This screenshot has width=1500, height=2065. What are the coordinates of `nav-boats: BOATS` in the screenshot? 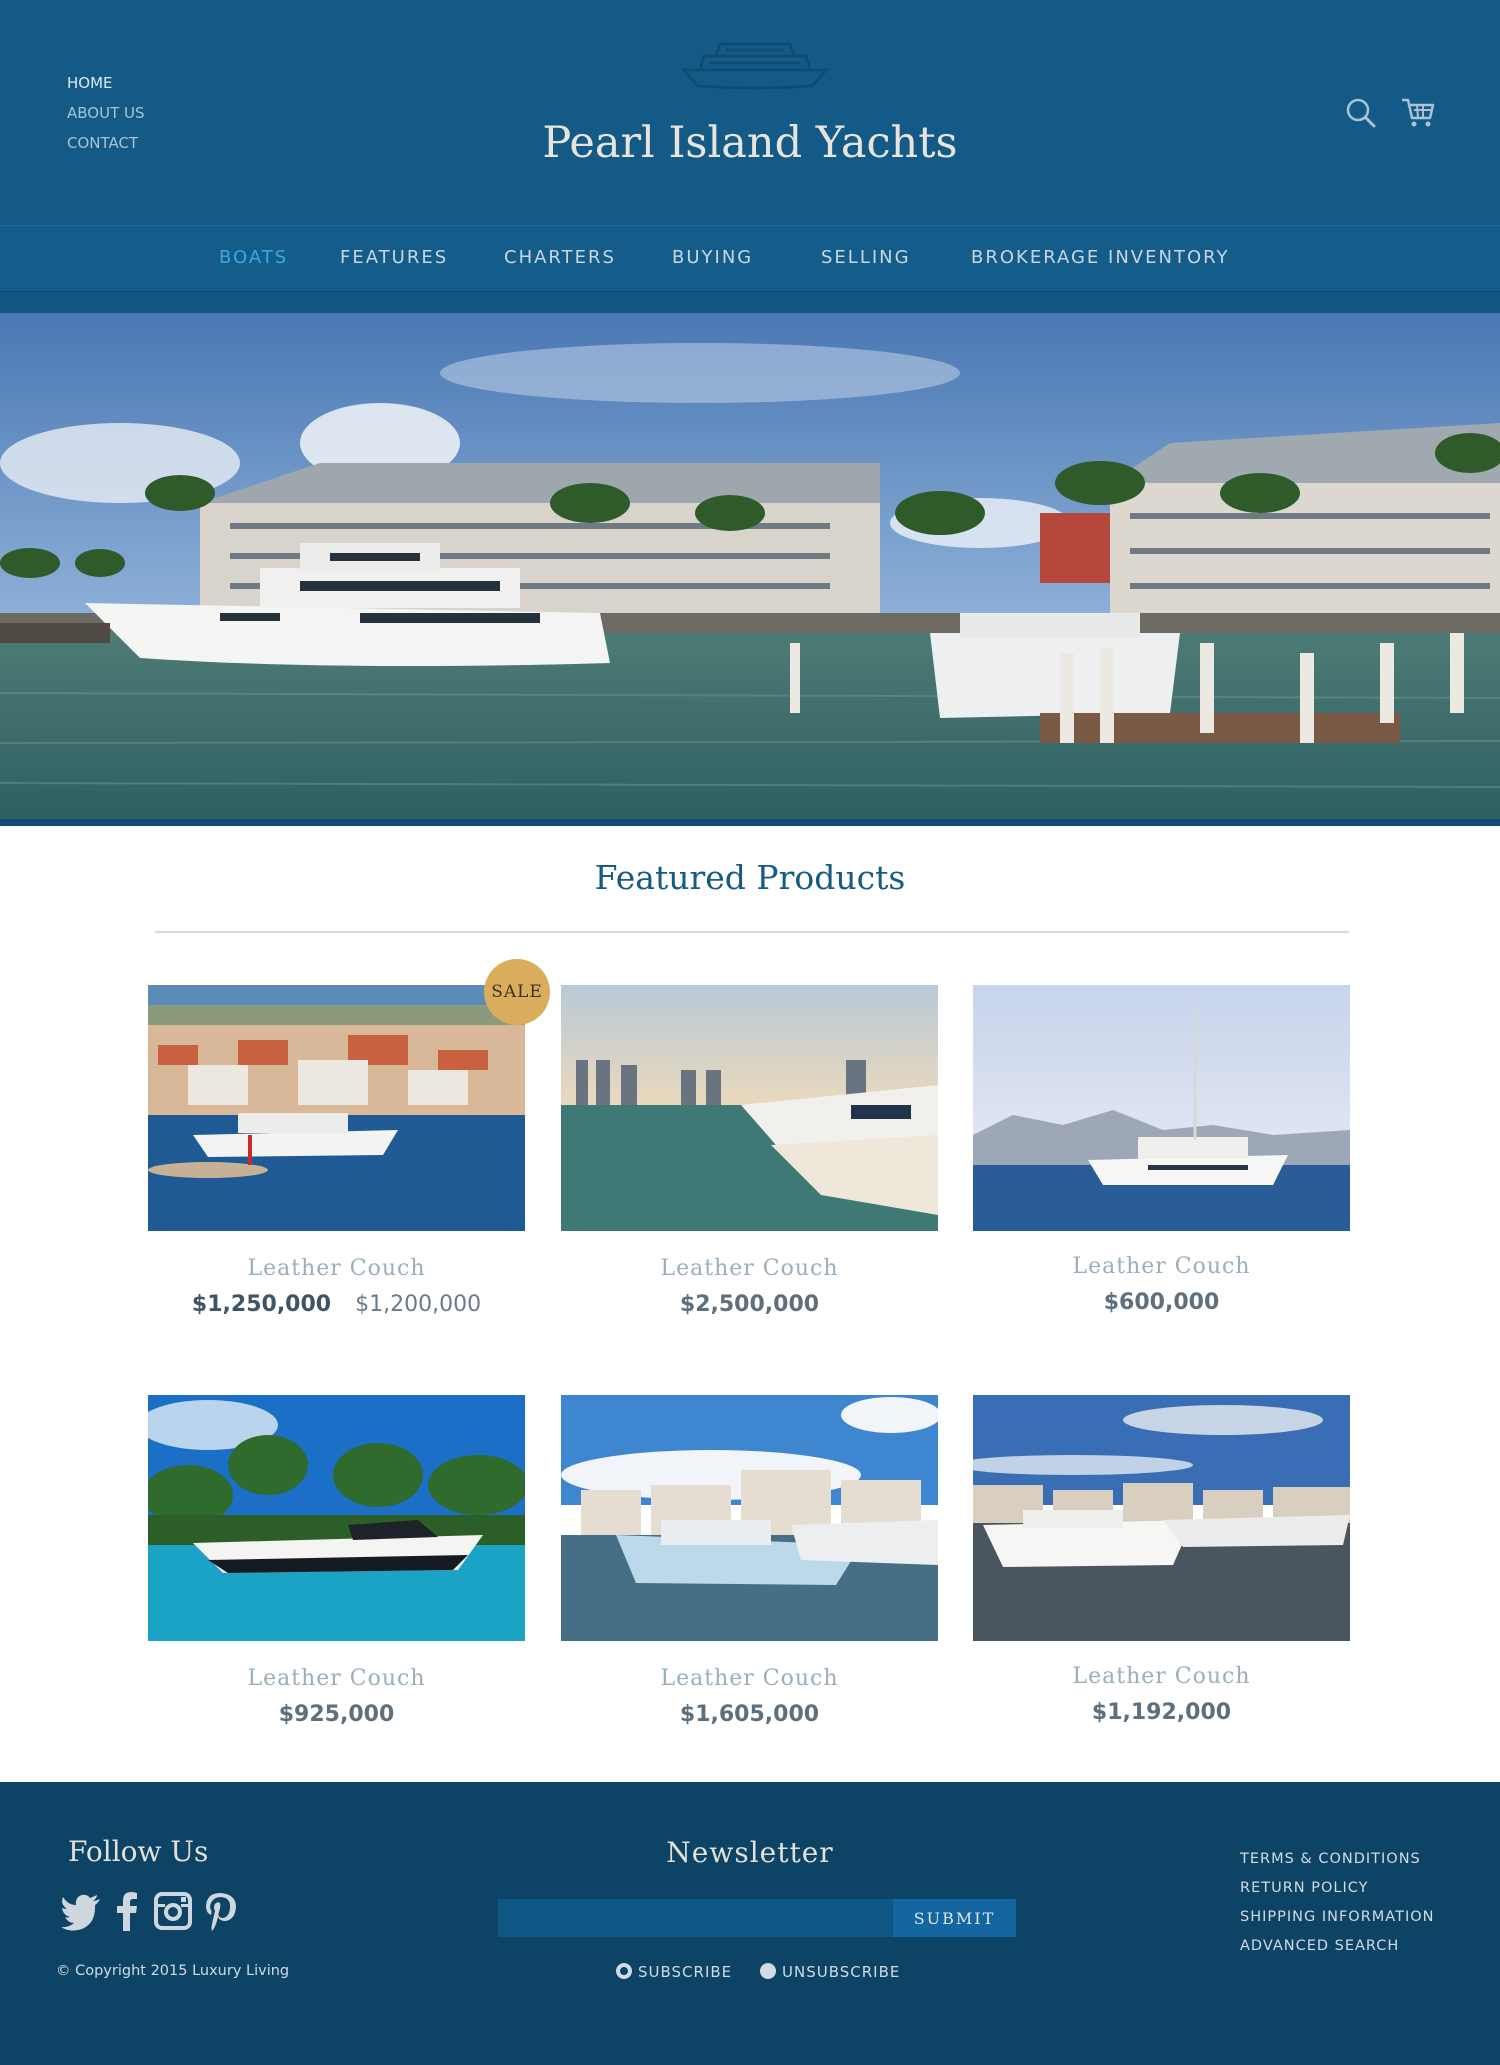 It's located at (253, 257).